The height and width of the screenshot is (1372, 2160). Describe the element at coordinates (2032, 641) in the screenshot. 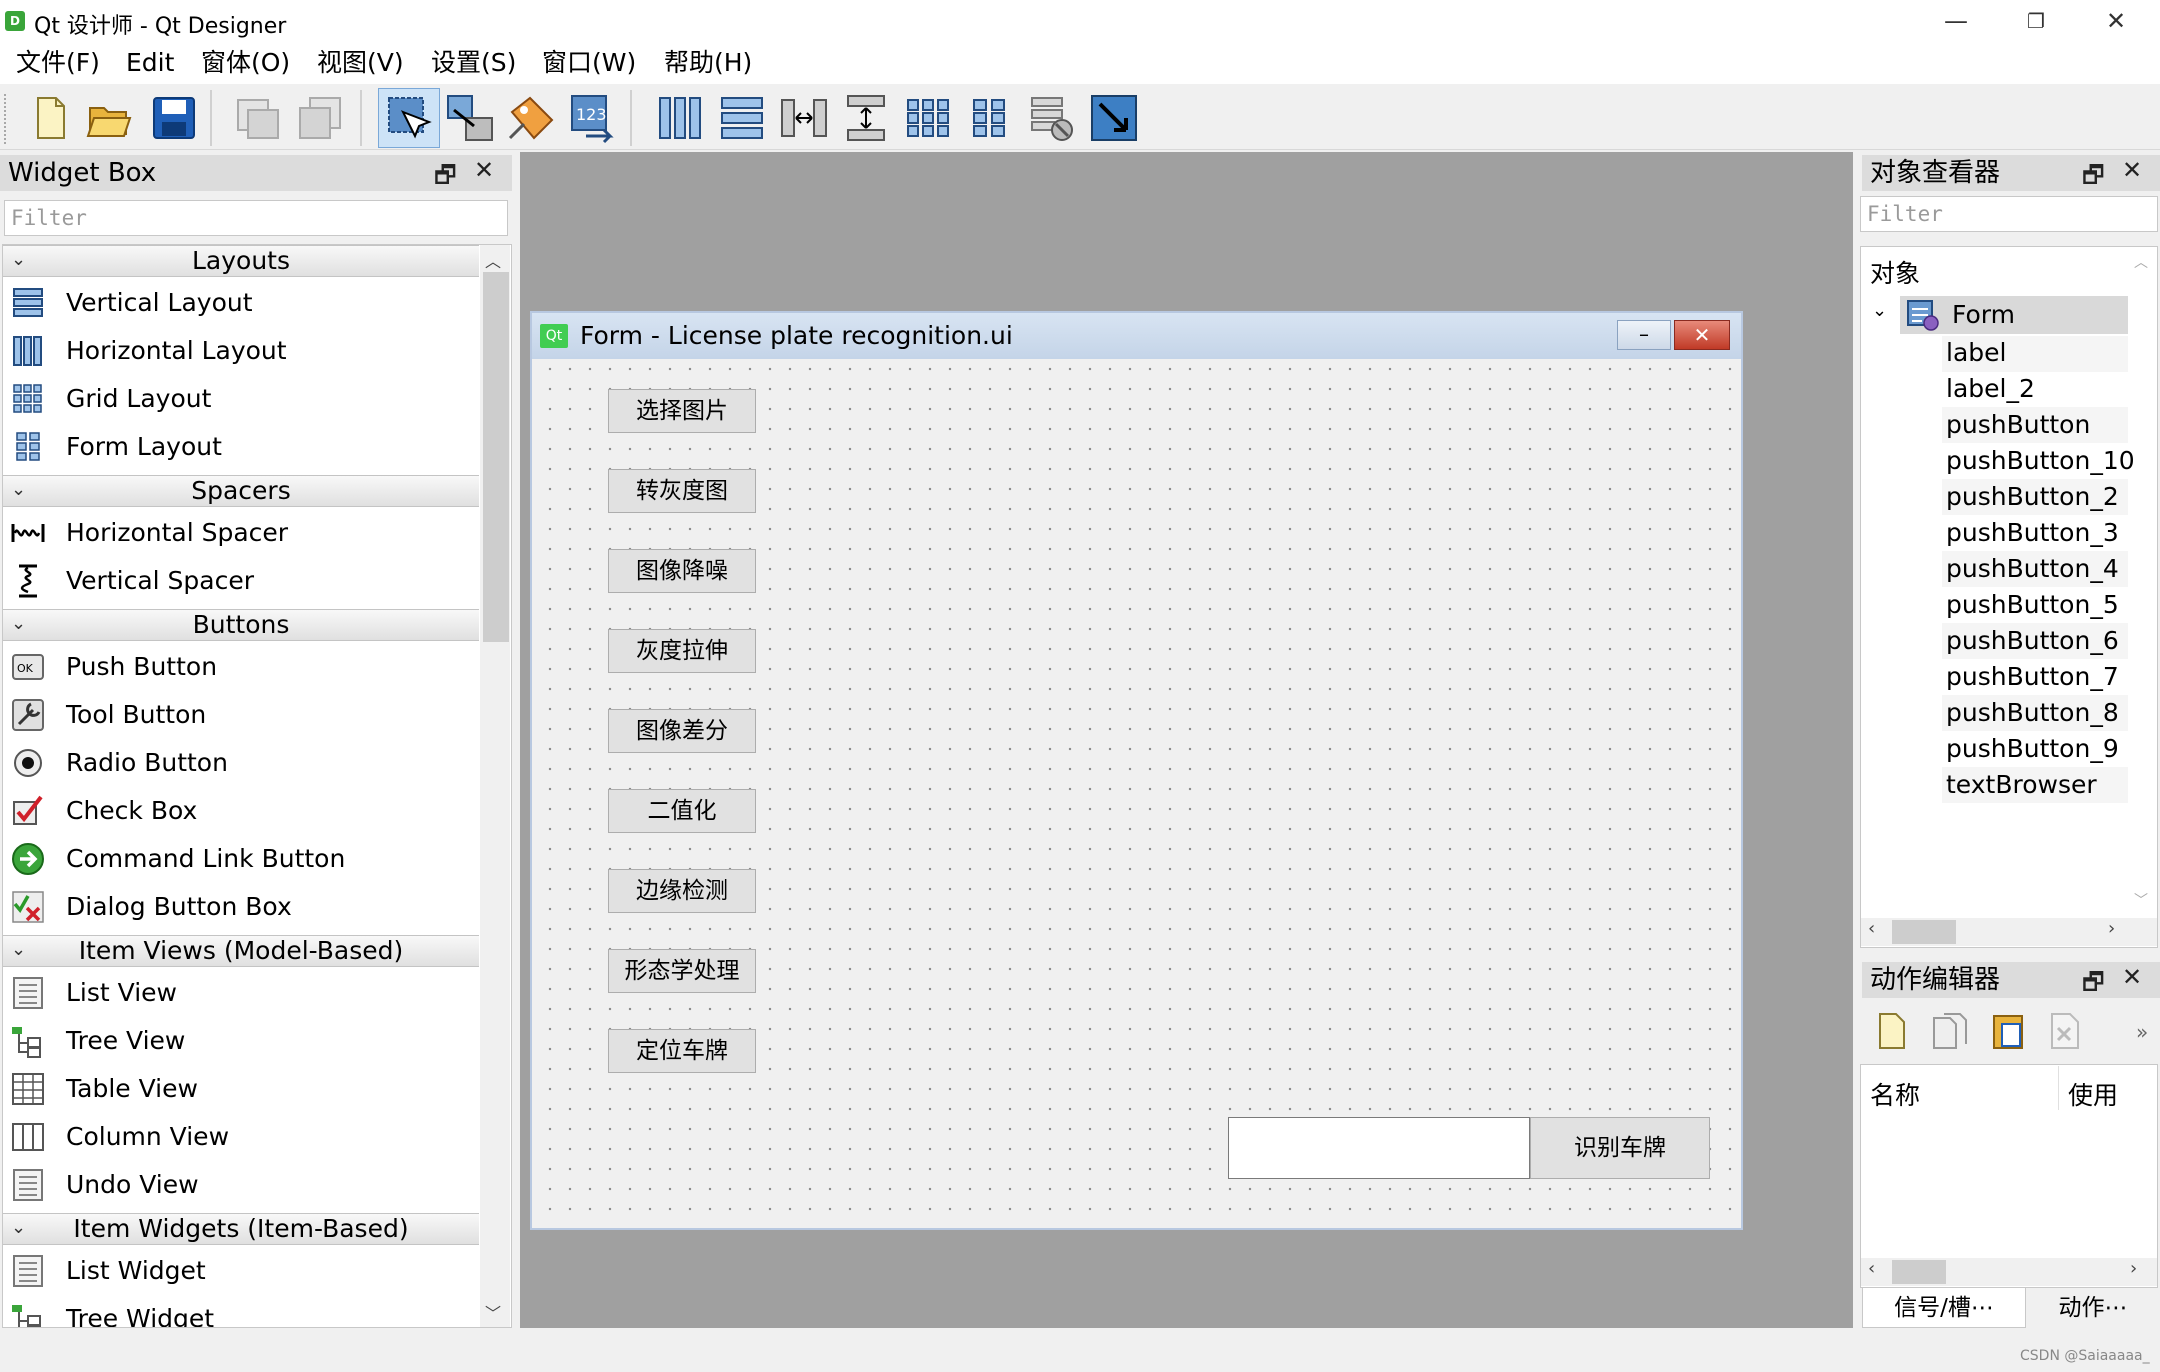

I see `tree-item: pushButton_6` at that location.